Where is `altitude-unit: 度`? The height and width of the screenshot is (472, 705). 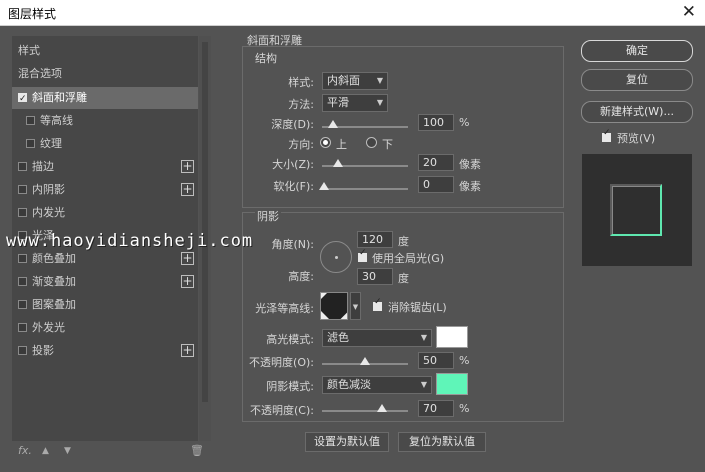 altitude-unit: 度 is located at coordinates (403, 278).